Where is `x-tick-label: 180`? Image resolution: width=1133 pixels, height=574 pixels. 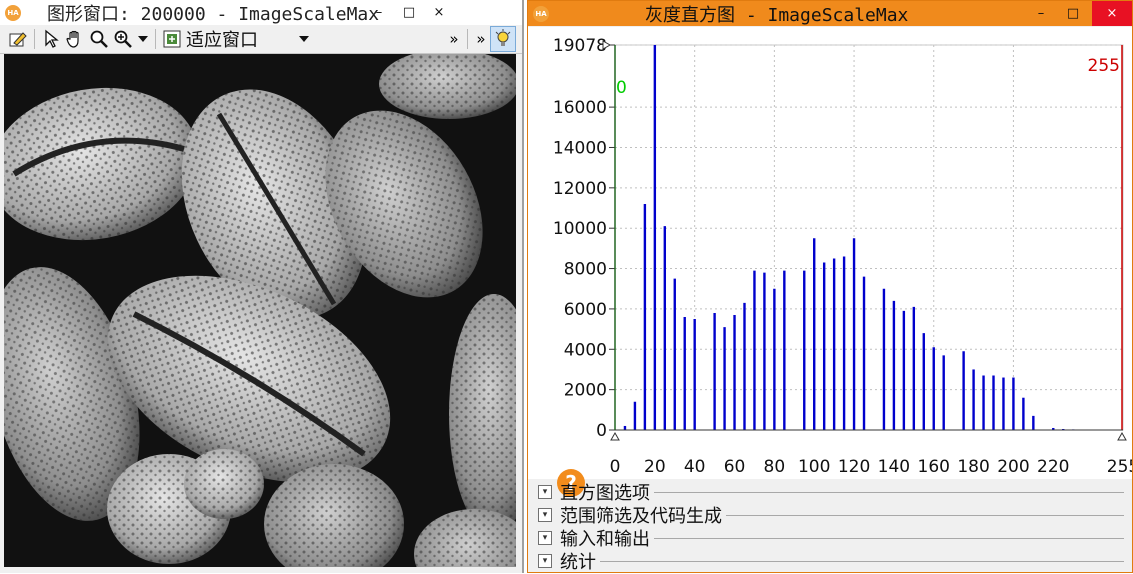
x-tick-label: 180 is located at coordinates (973, 467).